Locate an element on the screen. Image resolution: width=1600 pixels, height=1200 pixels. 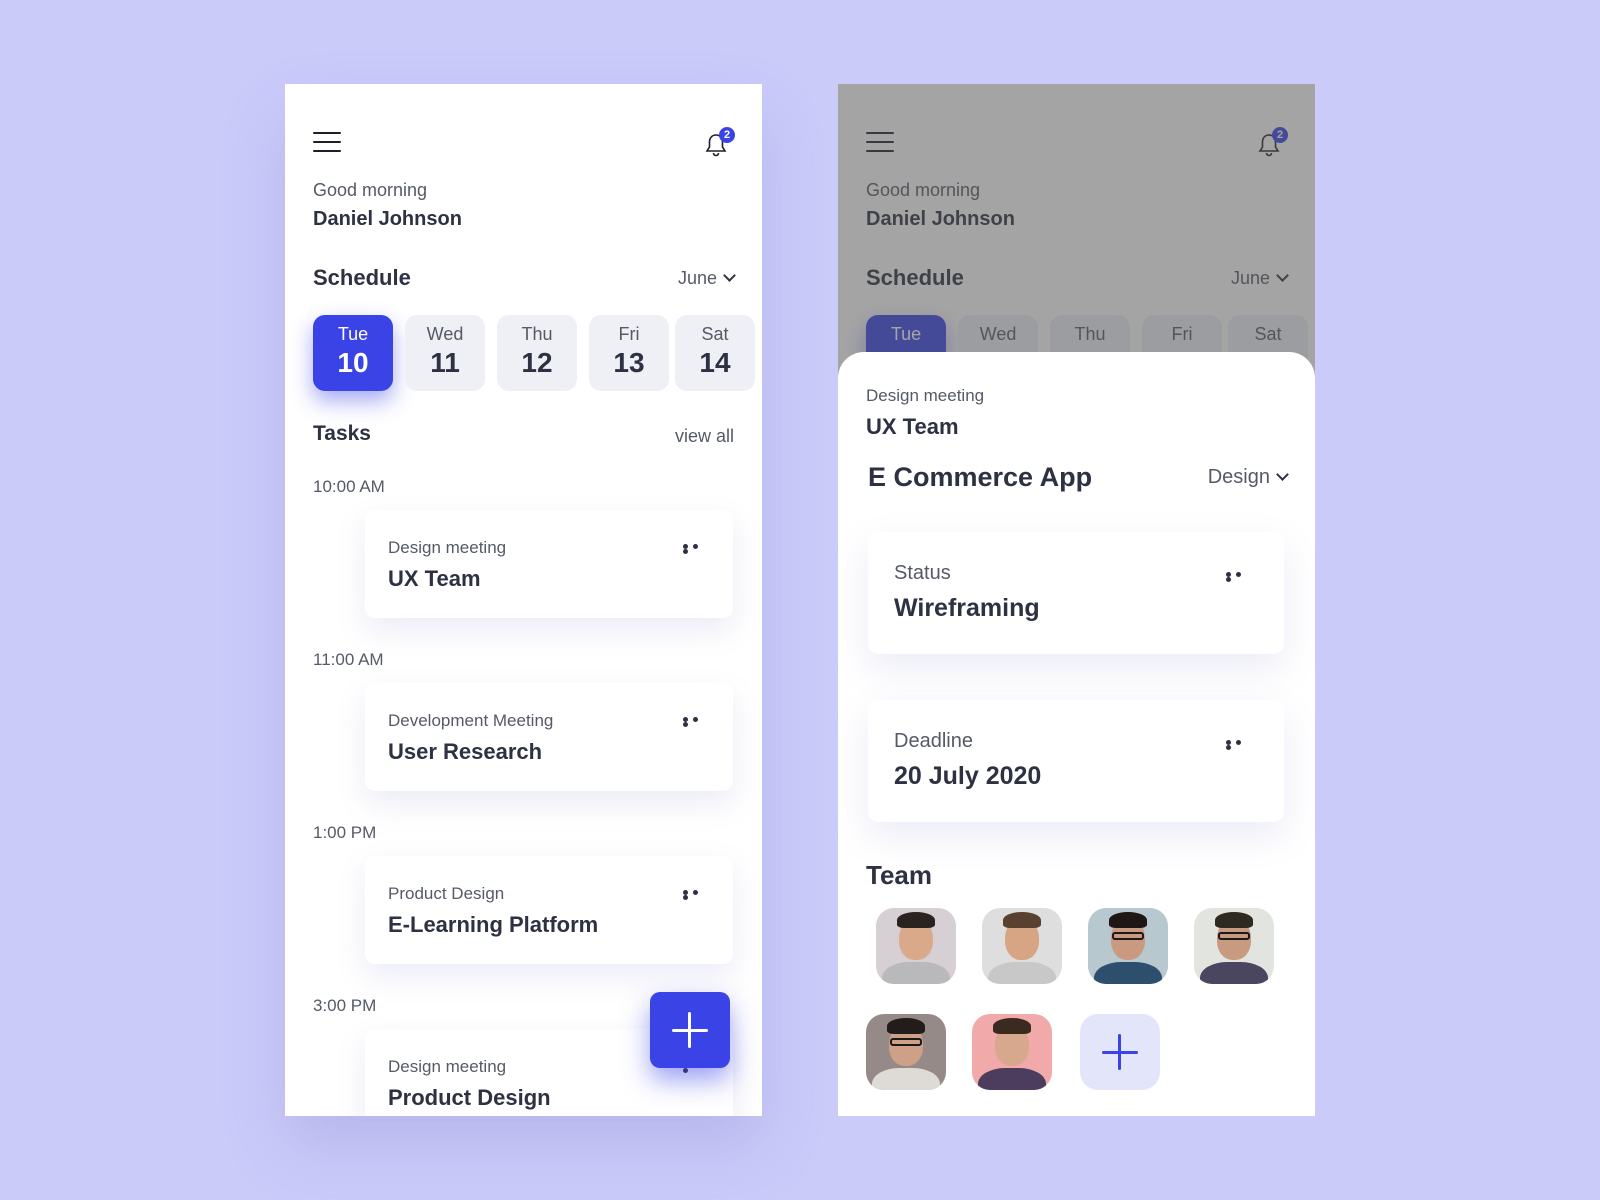
day-tue: Tue 10 is located at coordinates (353, 353).